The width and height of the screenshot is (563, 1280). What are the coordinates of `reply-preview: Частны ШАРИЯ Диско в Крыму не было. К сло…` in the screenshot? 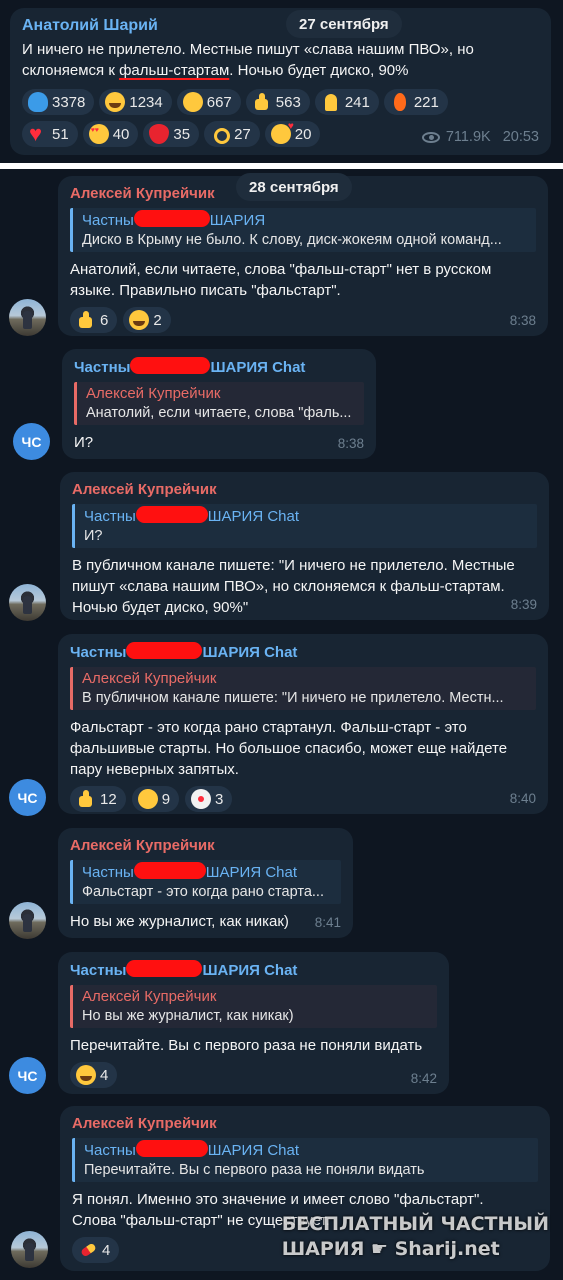 It's located at (303, 230).